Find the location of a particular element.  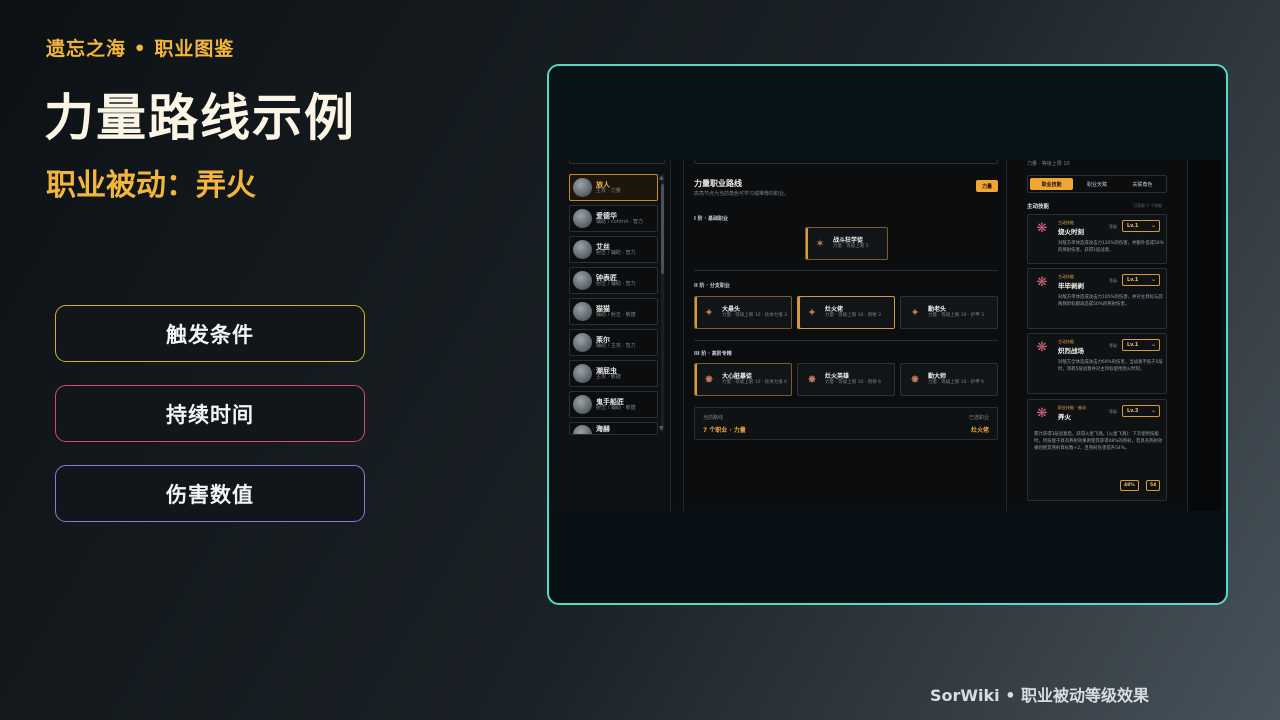

tab-class-skills: 职业技能 is located at coordinates (1052, 184).